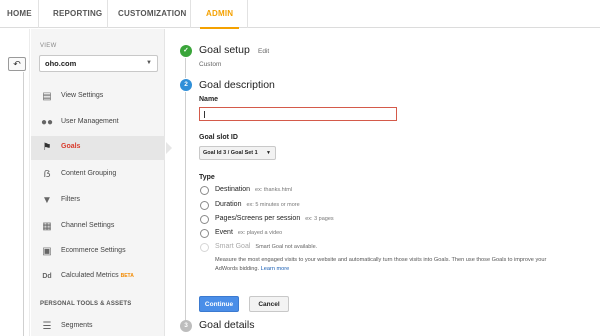  What do you see at coordinates (15, 182) in the screenshot?
I see `left-strip` at bounding box center [15, 182].